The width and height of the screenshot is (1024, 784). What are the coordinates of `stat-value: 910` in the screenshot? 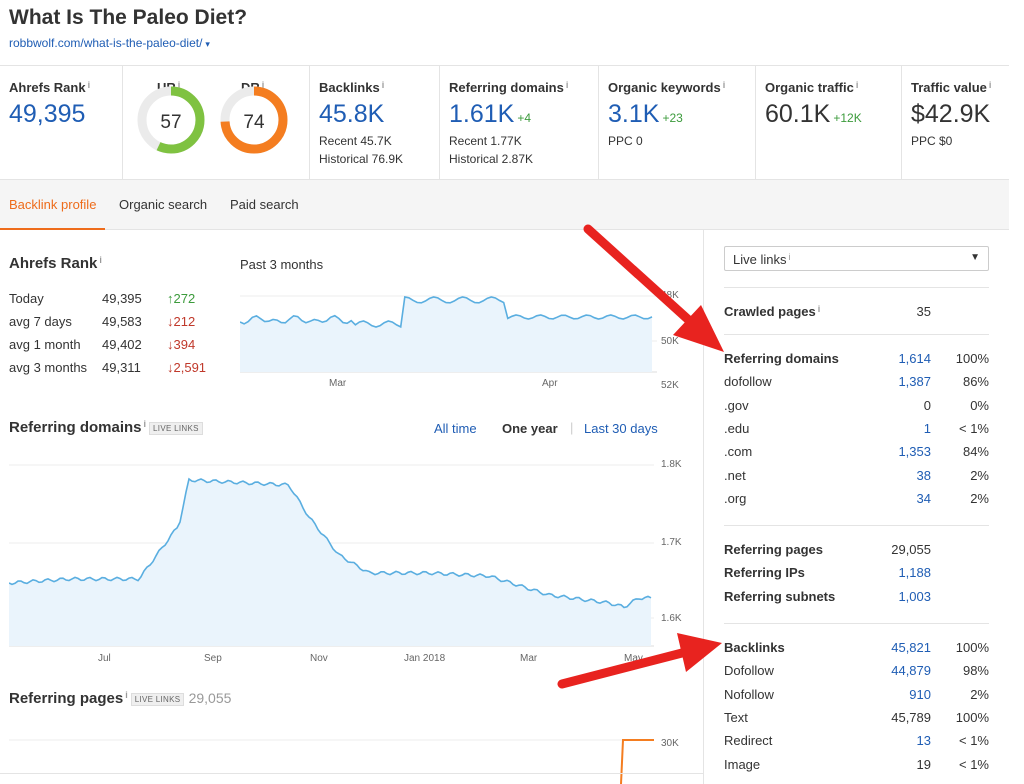 It's located at (920, 694).